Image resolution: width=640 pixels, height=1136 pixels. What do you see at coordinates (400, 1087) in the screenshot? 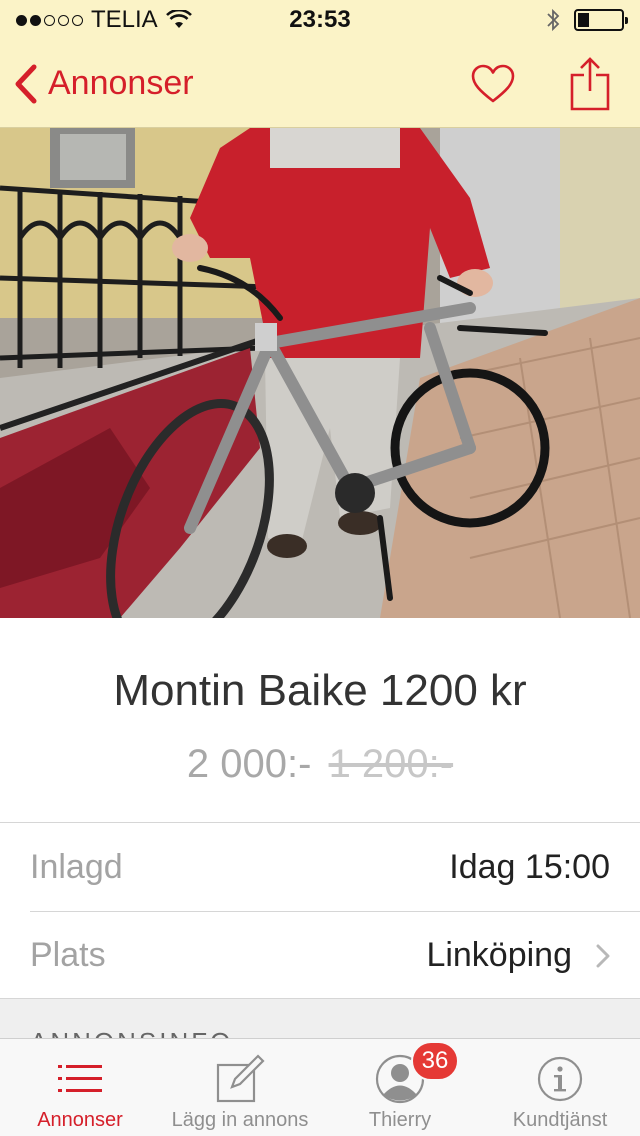
I see `tab-profile: 36 Thierry` at bounding box center [400, 1087].